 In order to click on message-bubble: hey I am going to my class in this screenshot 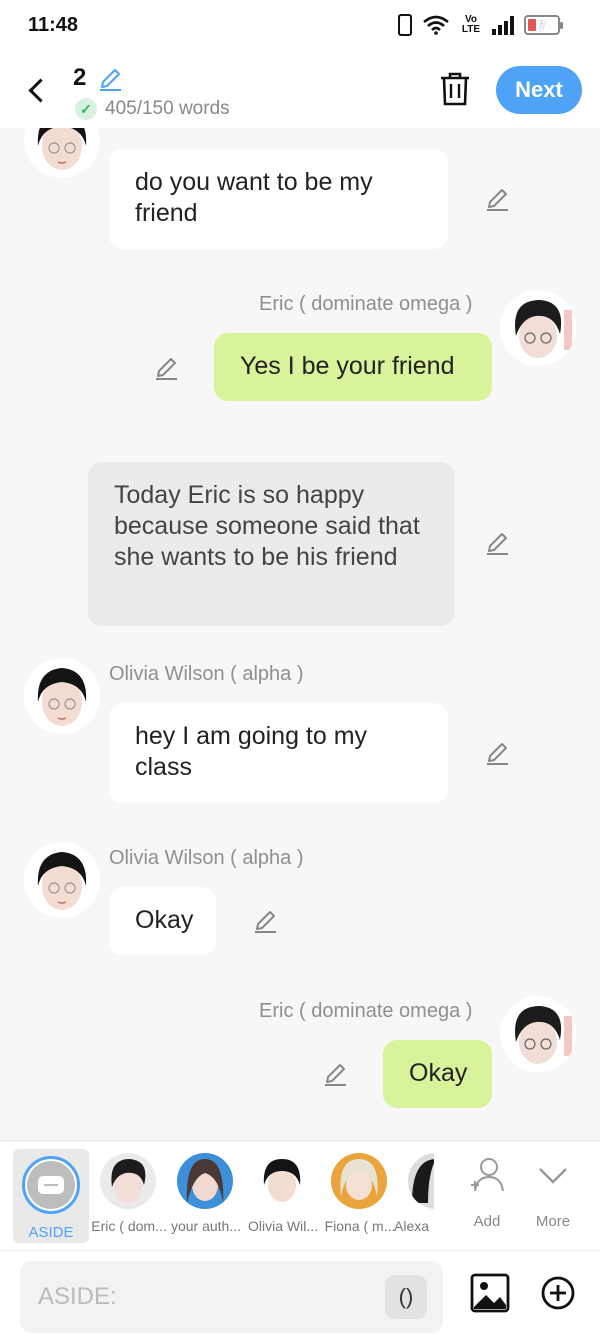, I will do `click(278, 753)`.